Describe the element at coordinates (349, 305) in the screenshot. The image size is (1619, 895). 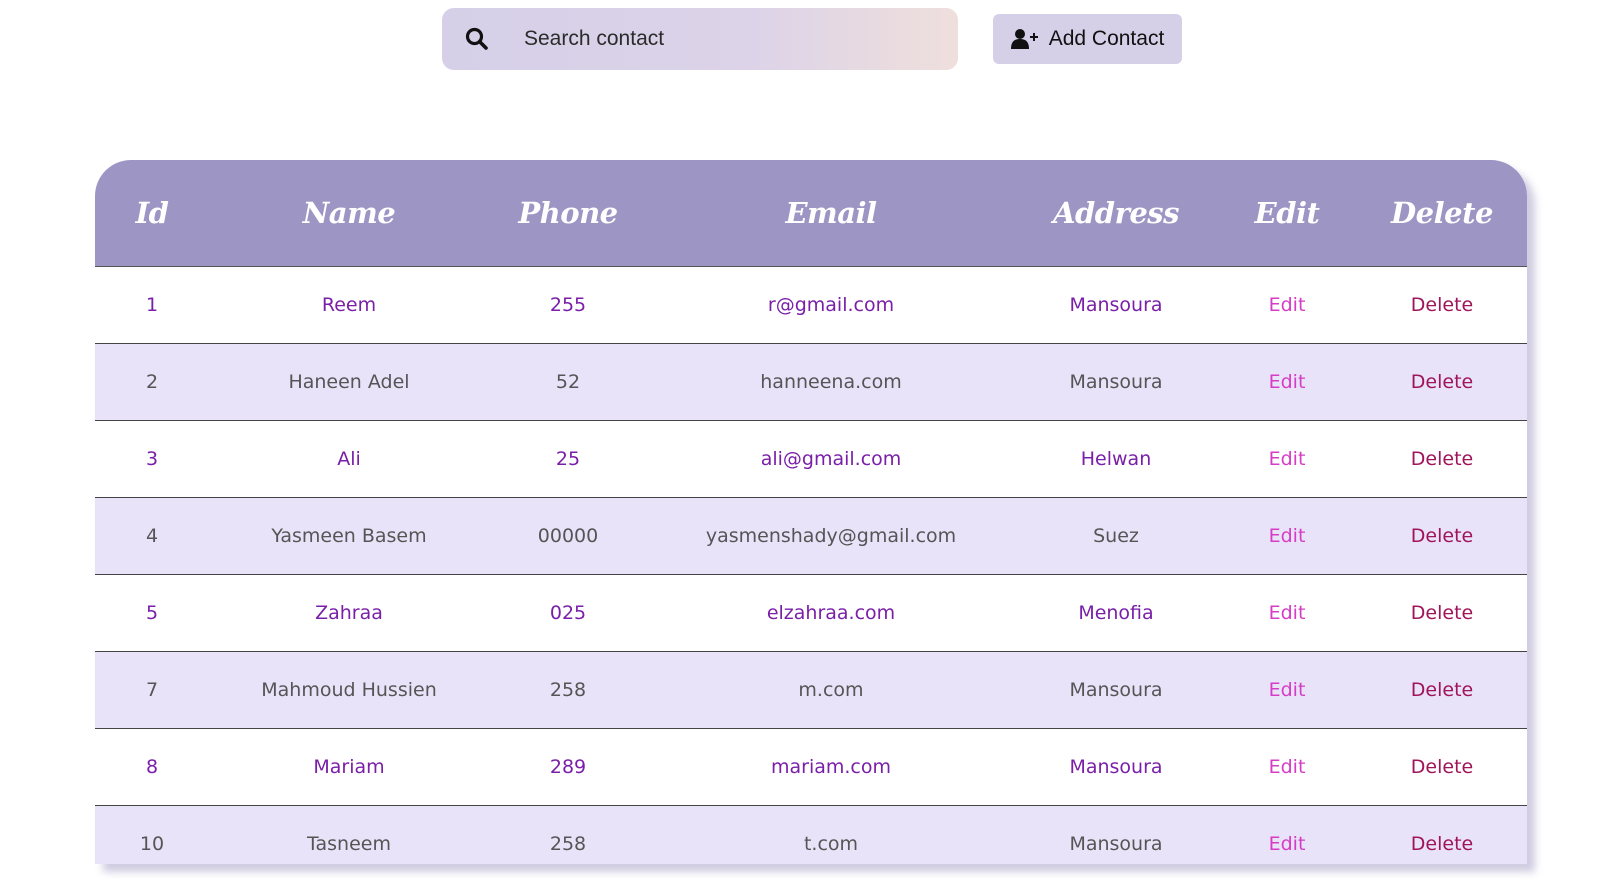
I see `cell-name: Reem` at that location.